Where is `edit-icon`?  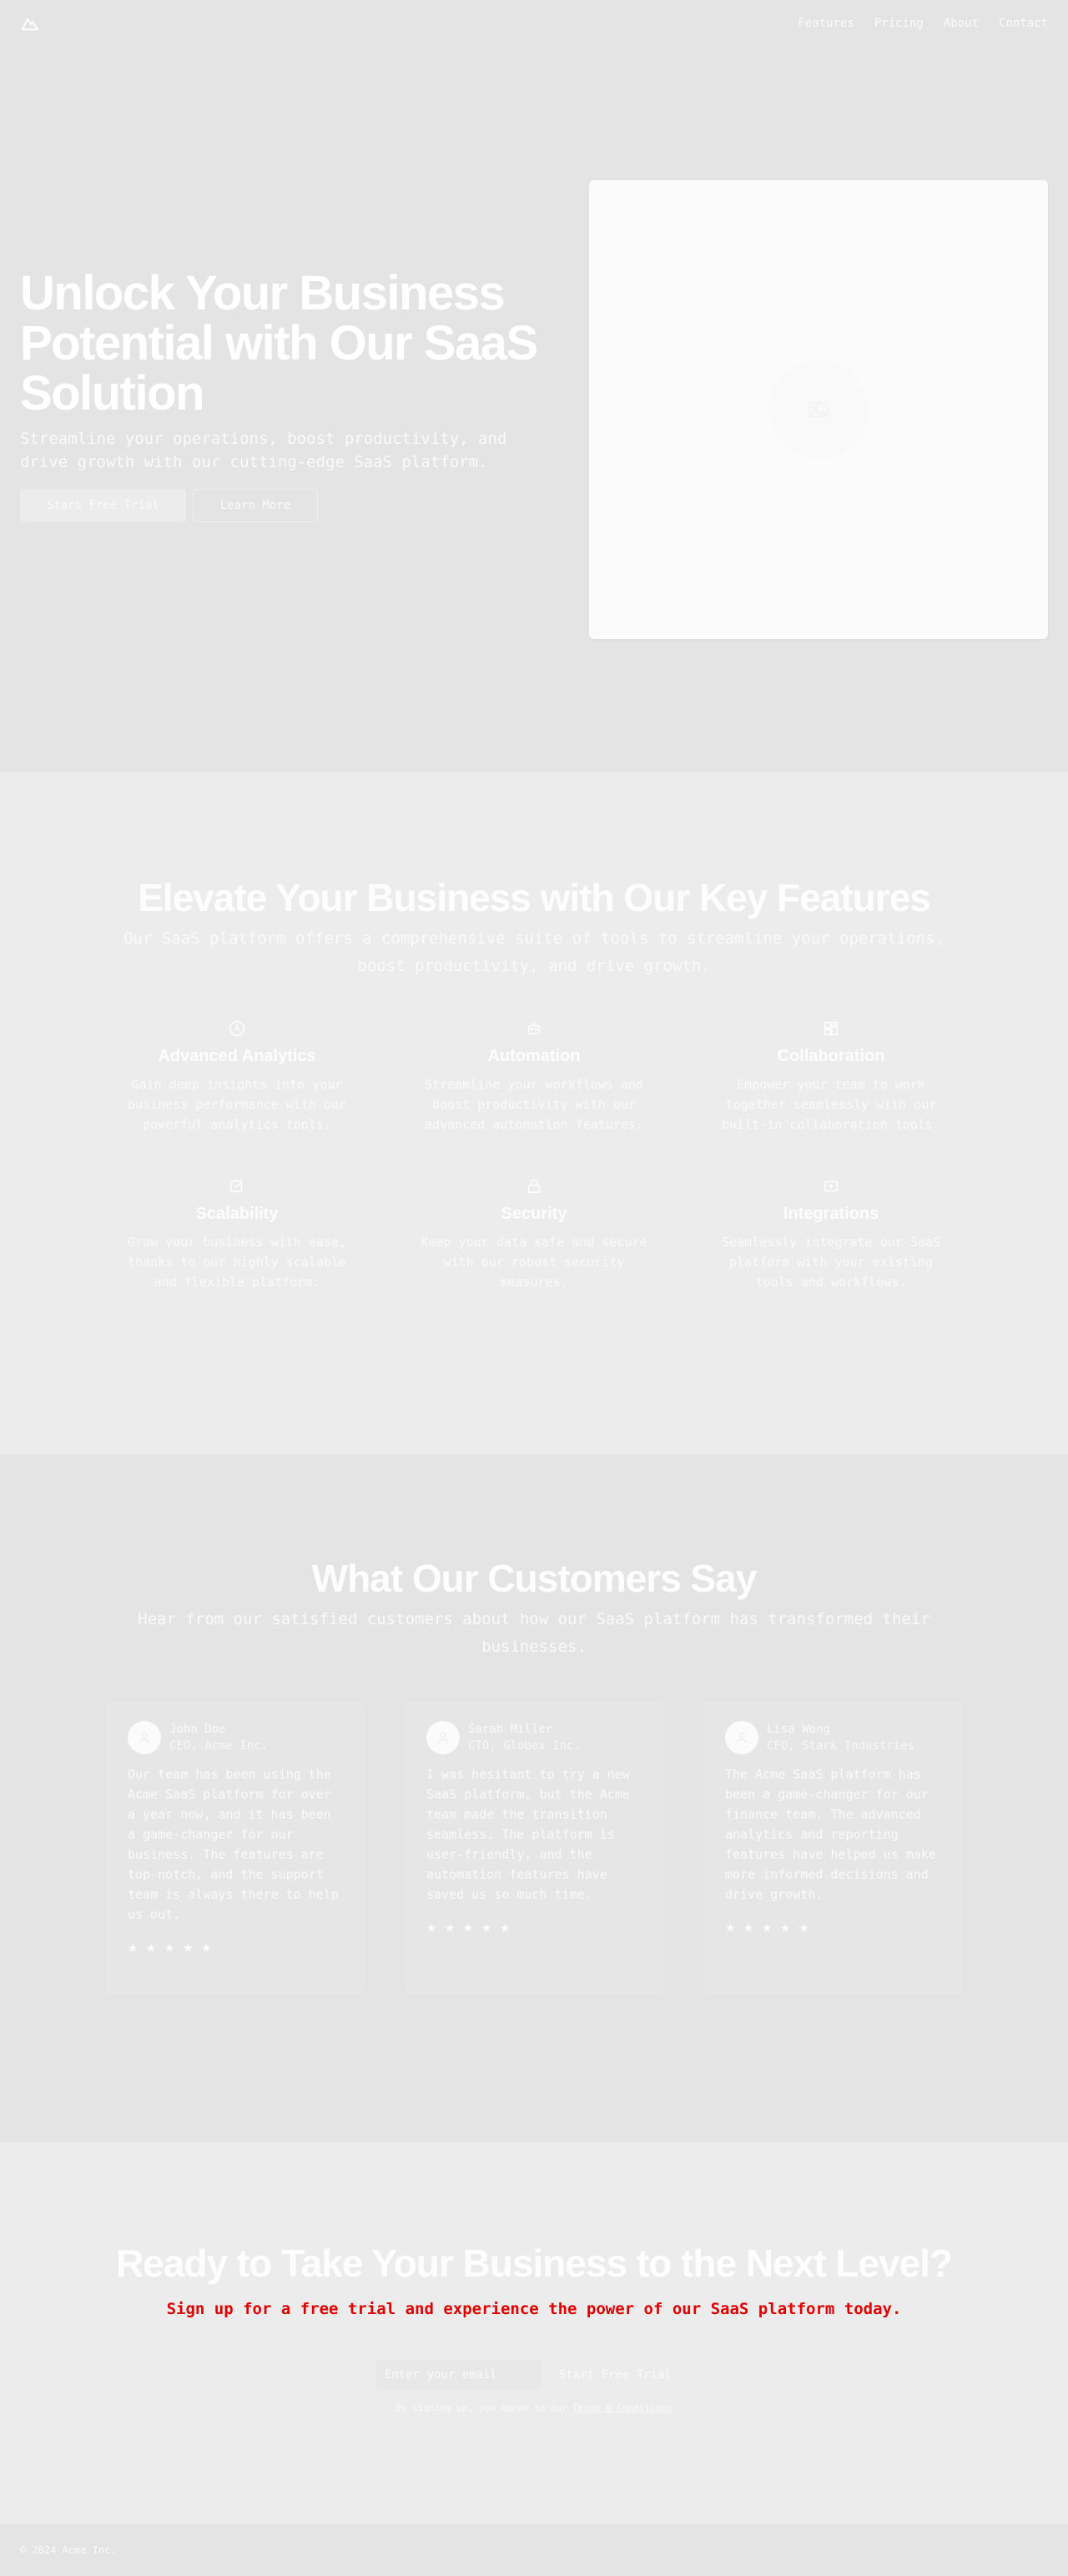
edit-icon is located at coordinates (237, 1186).